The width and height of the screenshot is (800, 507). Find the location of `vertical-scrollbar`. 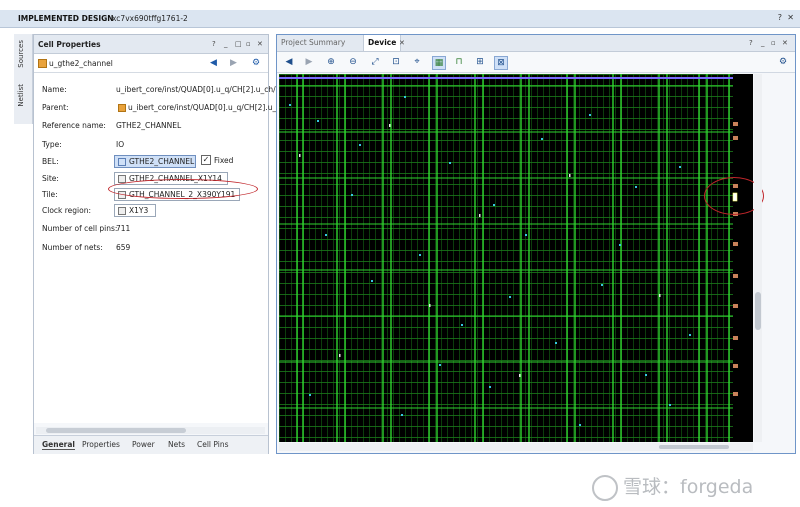

vertical-scrollbar is located at coordinates (758, 258).